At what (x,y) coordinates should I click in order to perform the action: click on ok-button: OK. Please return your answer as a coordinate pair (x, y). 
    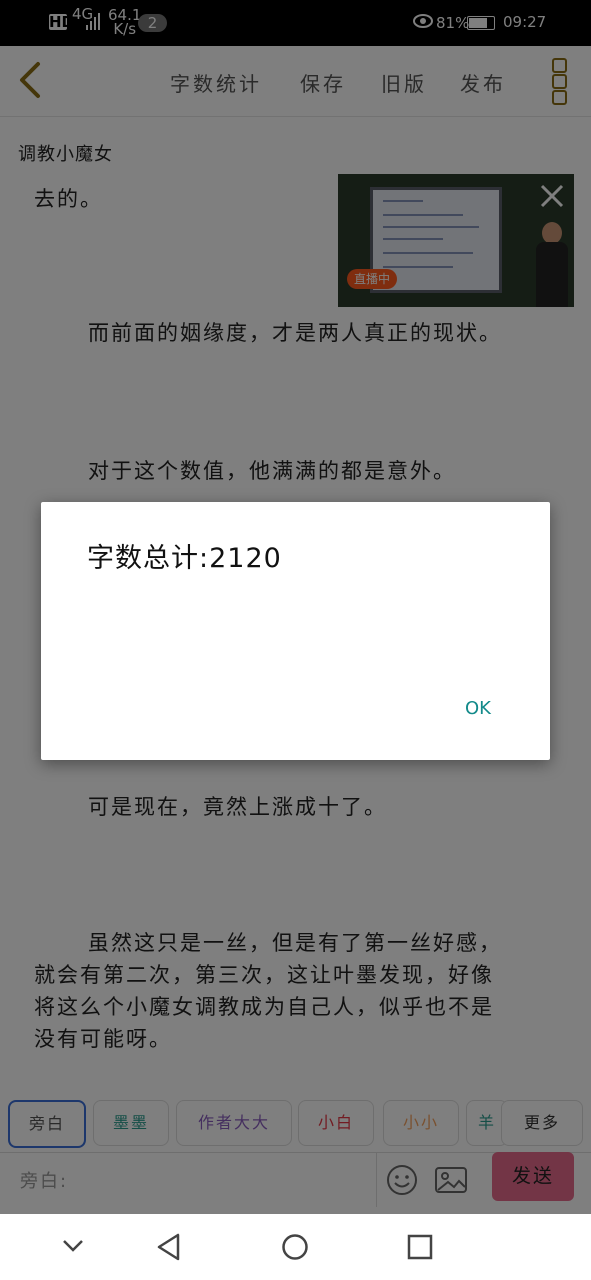
    Looking at the image, I should click on (478, 712).